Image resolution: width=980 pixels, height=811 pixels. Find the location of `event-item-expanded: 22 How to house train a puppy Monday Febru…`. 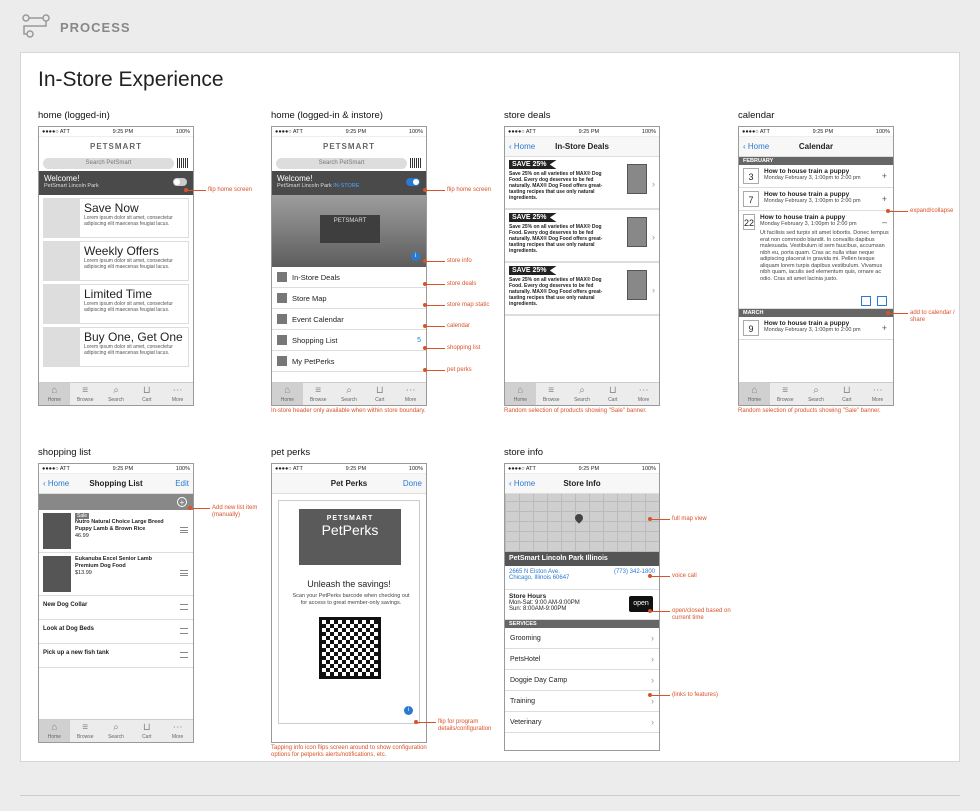

event-item-expanded: 22 How to house train a puppy Monday Febru… is located at coordinates (816, 260).